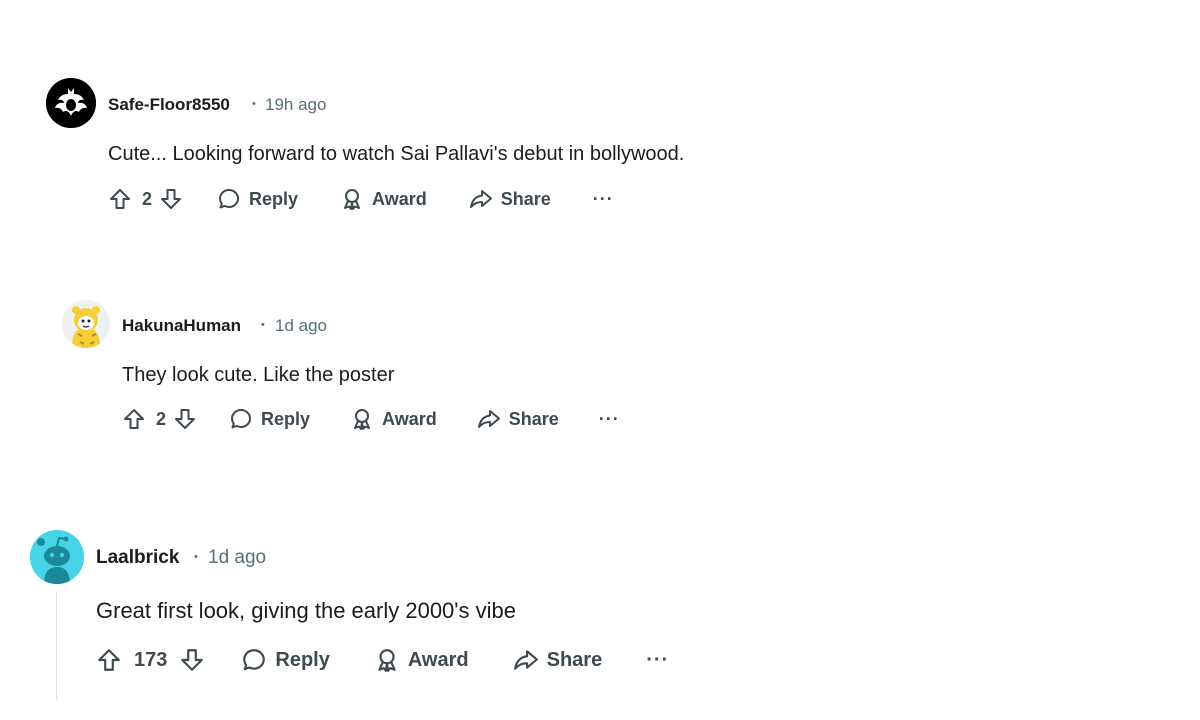 The height and width of the screenshot is (720, 1200). What do you see at coordinates (137, 558) in the screenshot?
I see `comment-author: Laalbrick` at bounding box center [137, 558].